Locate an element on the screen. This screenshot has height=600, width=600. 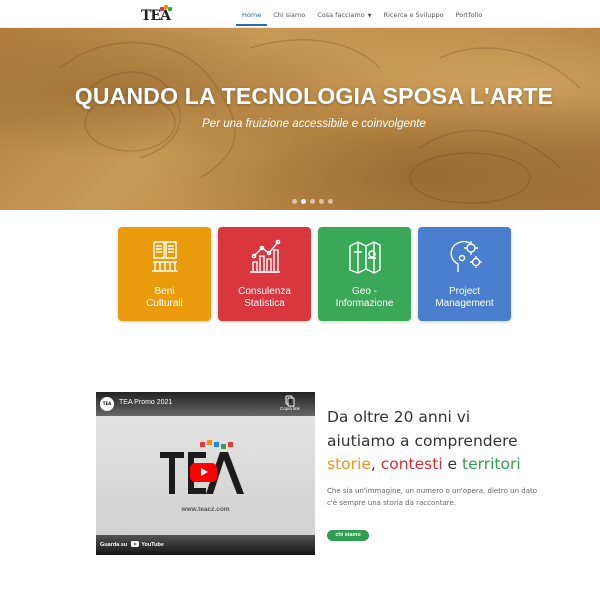
nav-label: Ricerca e Sviluppo is located at coordinates (413, 15).